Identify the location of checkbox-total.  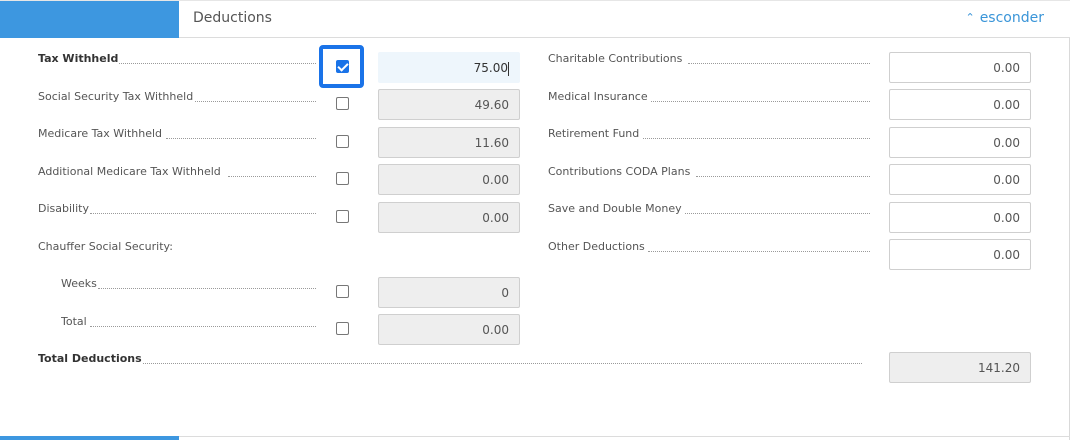
(342, 328).